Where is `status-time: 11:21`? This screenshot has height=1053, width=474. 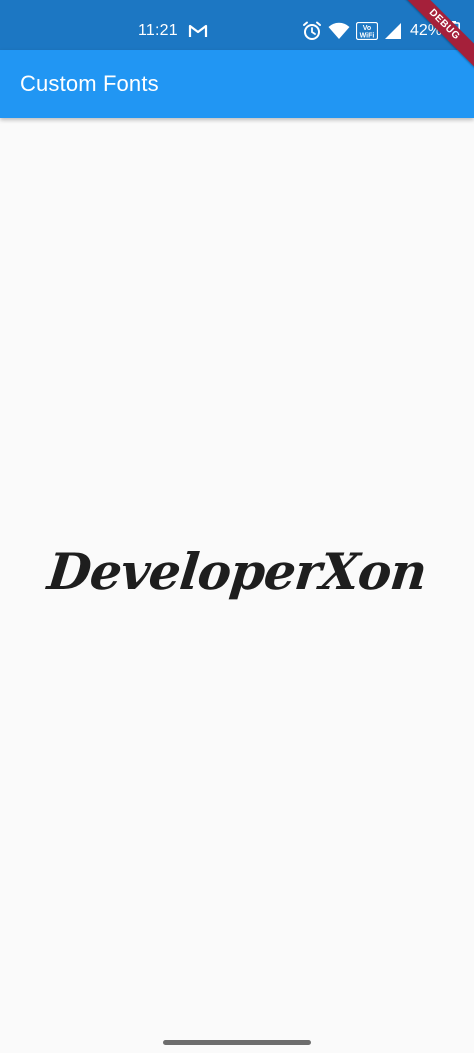 status-time: 11:21 is located at coordinates (158, 30).